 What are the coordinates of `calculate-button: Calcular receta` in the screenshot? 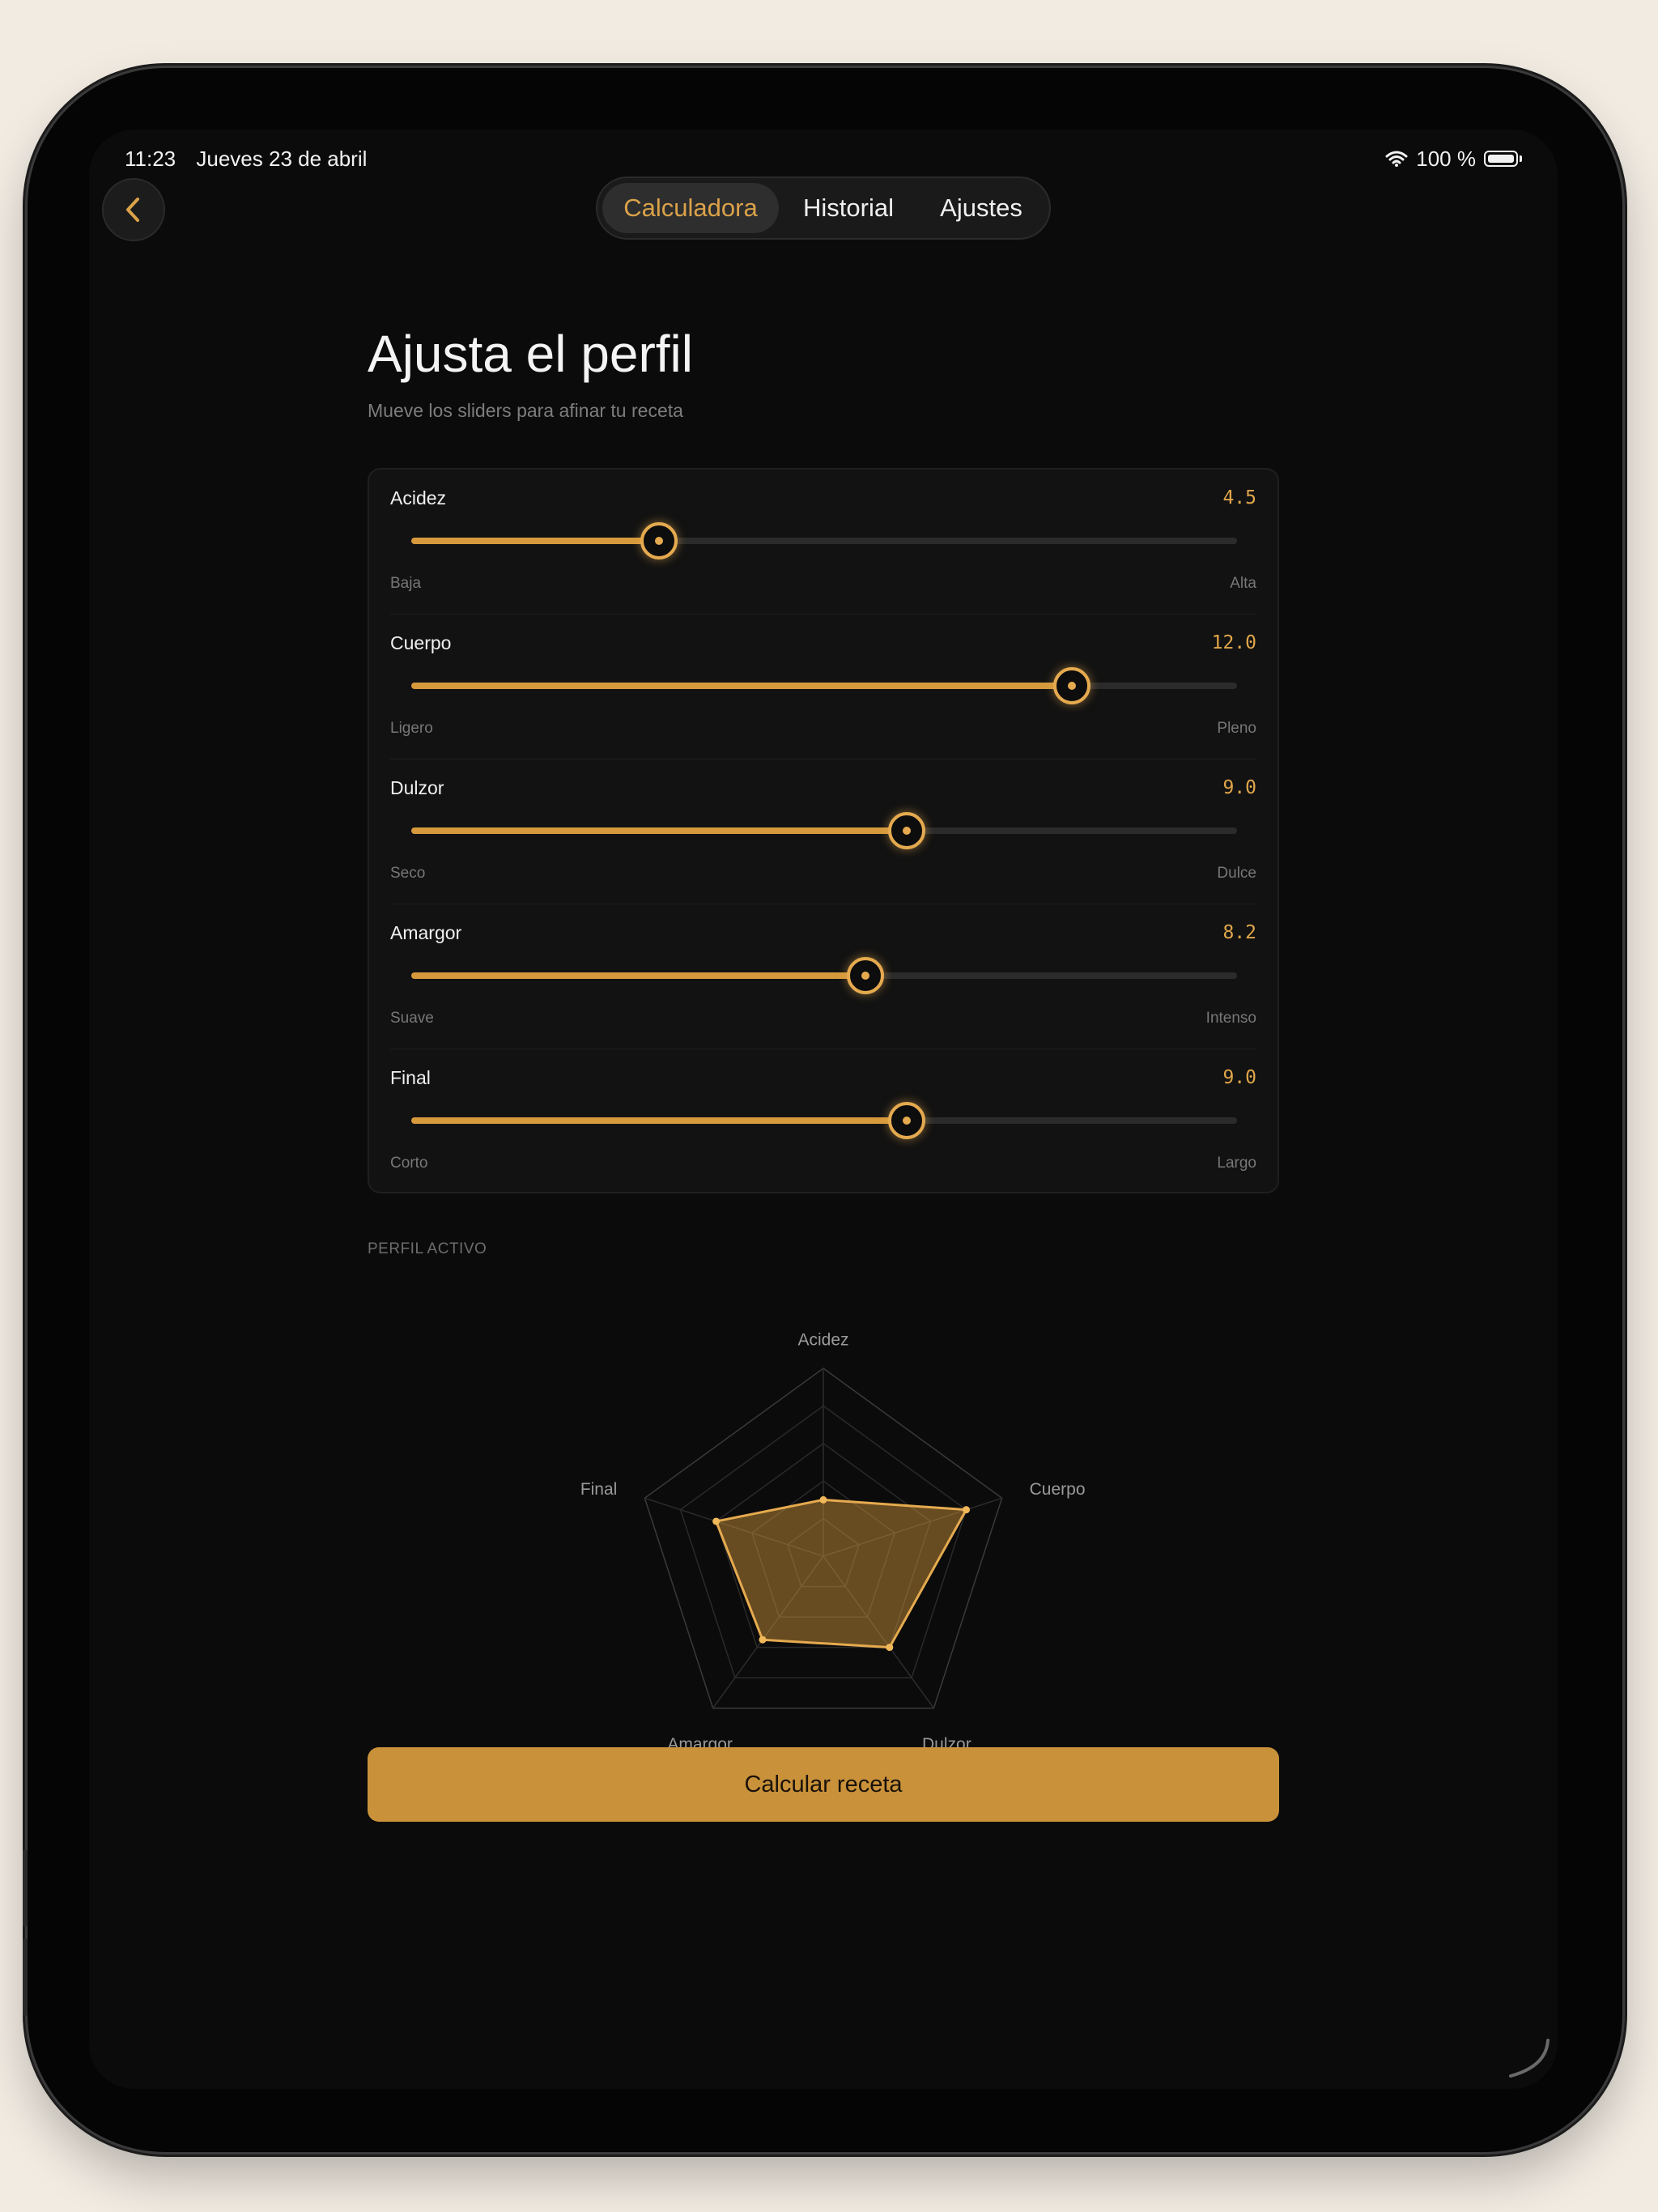 It's located at (823, 1784).